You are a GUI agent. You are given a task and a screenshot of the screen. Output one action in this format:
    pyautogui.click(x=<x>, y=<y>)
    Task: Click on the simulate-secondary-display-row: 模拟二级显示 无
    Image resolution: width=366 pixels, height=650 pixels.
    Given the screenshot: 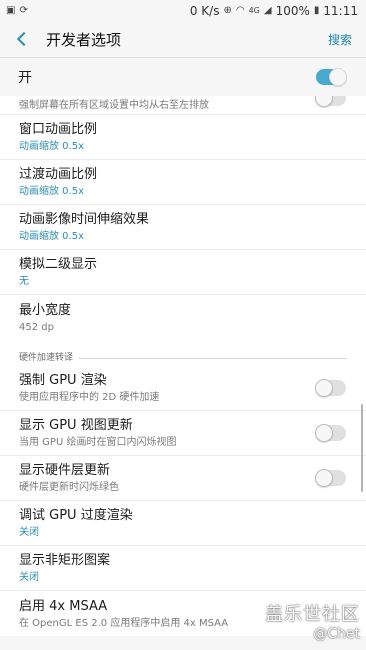 What is the action you would take?
    pyautogui.click(x=183, y=272)
    